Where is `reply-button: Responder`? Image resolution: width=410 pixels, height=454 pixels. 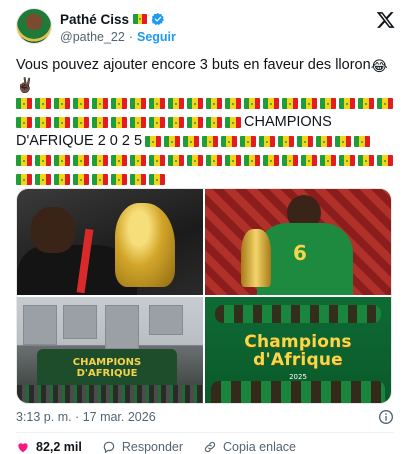
reply-button: Responder is located at coordinates (142, 447).